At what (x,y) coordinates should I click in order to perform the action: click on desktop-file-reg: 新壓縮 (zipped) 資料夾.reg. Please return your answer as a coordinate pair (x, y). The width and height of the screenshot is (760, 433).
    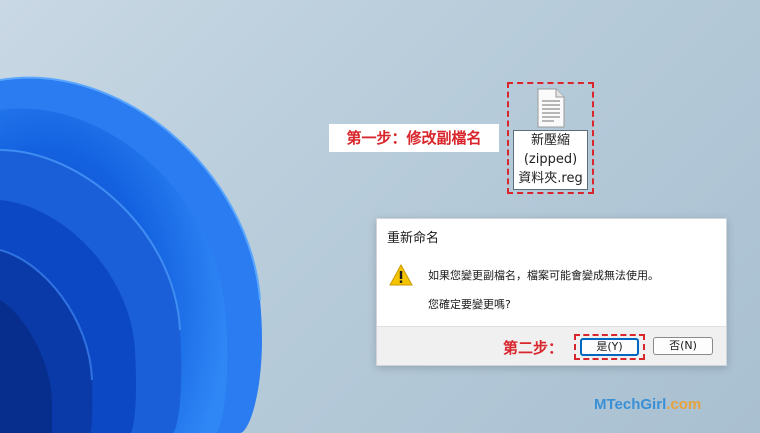
    Looking at the image, I should click on (550, 138).